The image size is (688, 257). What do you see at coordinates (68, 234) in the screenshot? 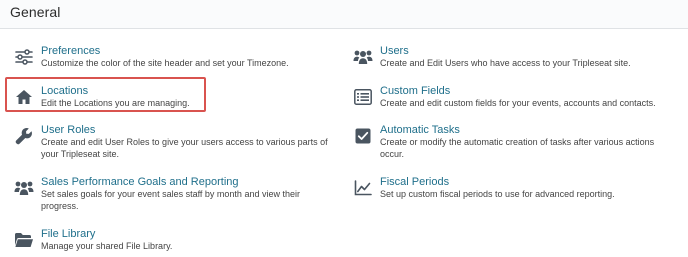
I see `file-library-link: File Library` at bounding box center [68, 234].